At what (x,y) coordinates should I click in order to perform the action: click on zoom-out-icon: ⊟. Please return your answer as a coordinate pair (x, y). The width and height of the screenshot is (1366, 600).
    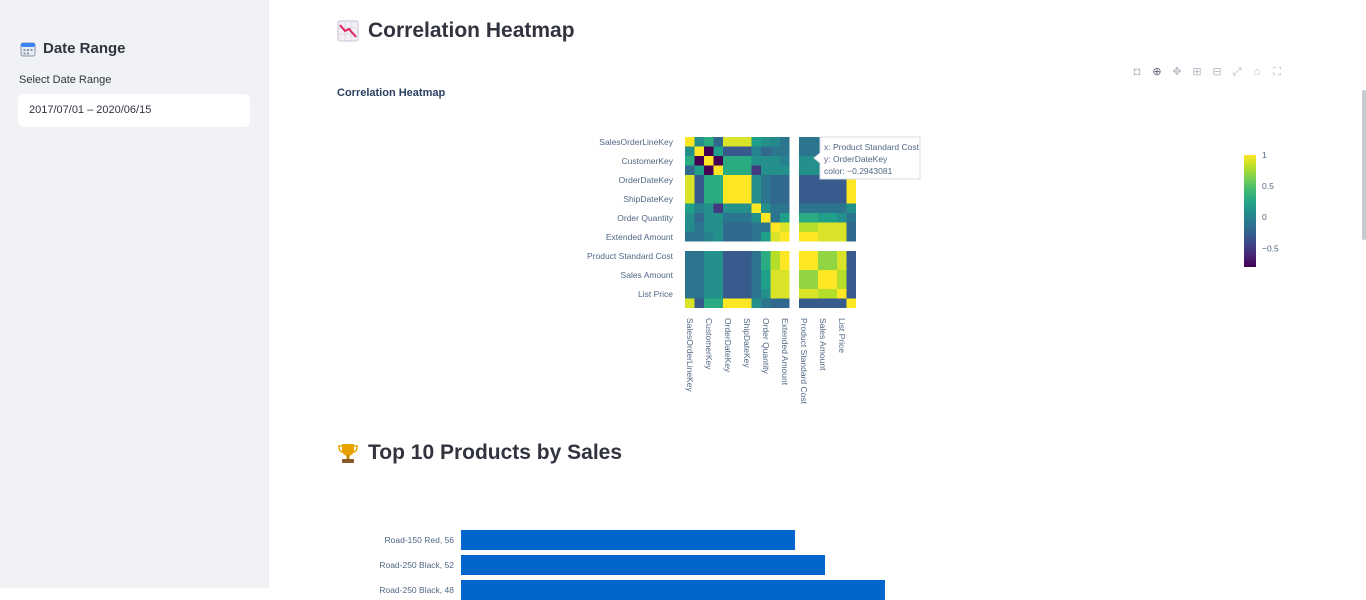
    Looking at the image, I should click on (1217, 72).